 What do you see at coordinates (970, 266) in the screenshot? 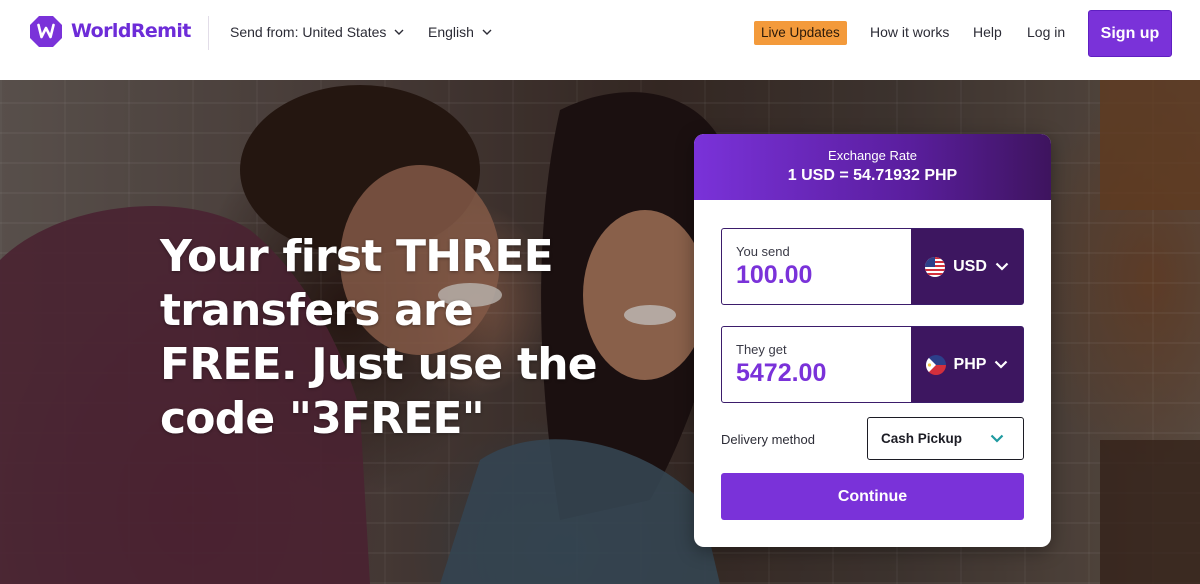
I see `send-currency-code: USD` at bounding box center [970, 266].